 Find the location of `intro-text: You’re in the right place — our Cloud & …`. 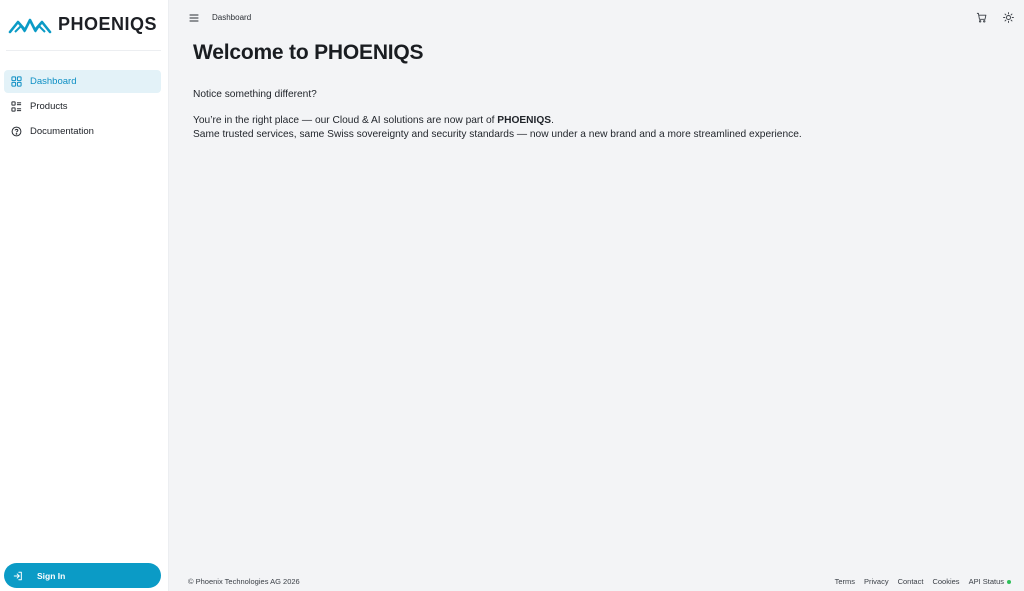

intro-text: You’re in the right place — our Cloud & … is located at coordinates (498, 121).